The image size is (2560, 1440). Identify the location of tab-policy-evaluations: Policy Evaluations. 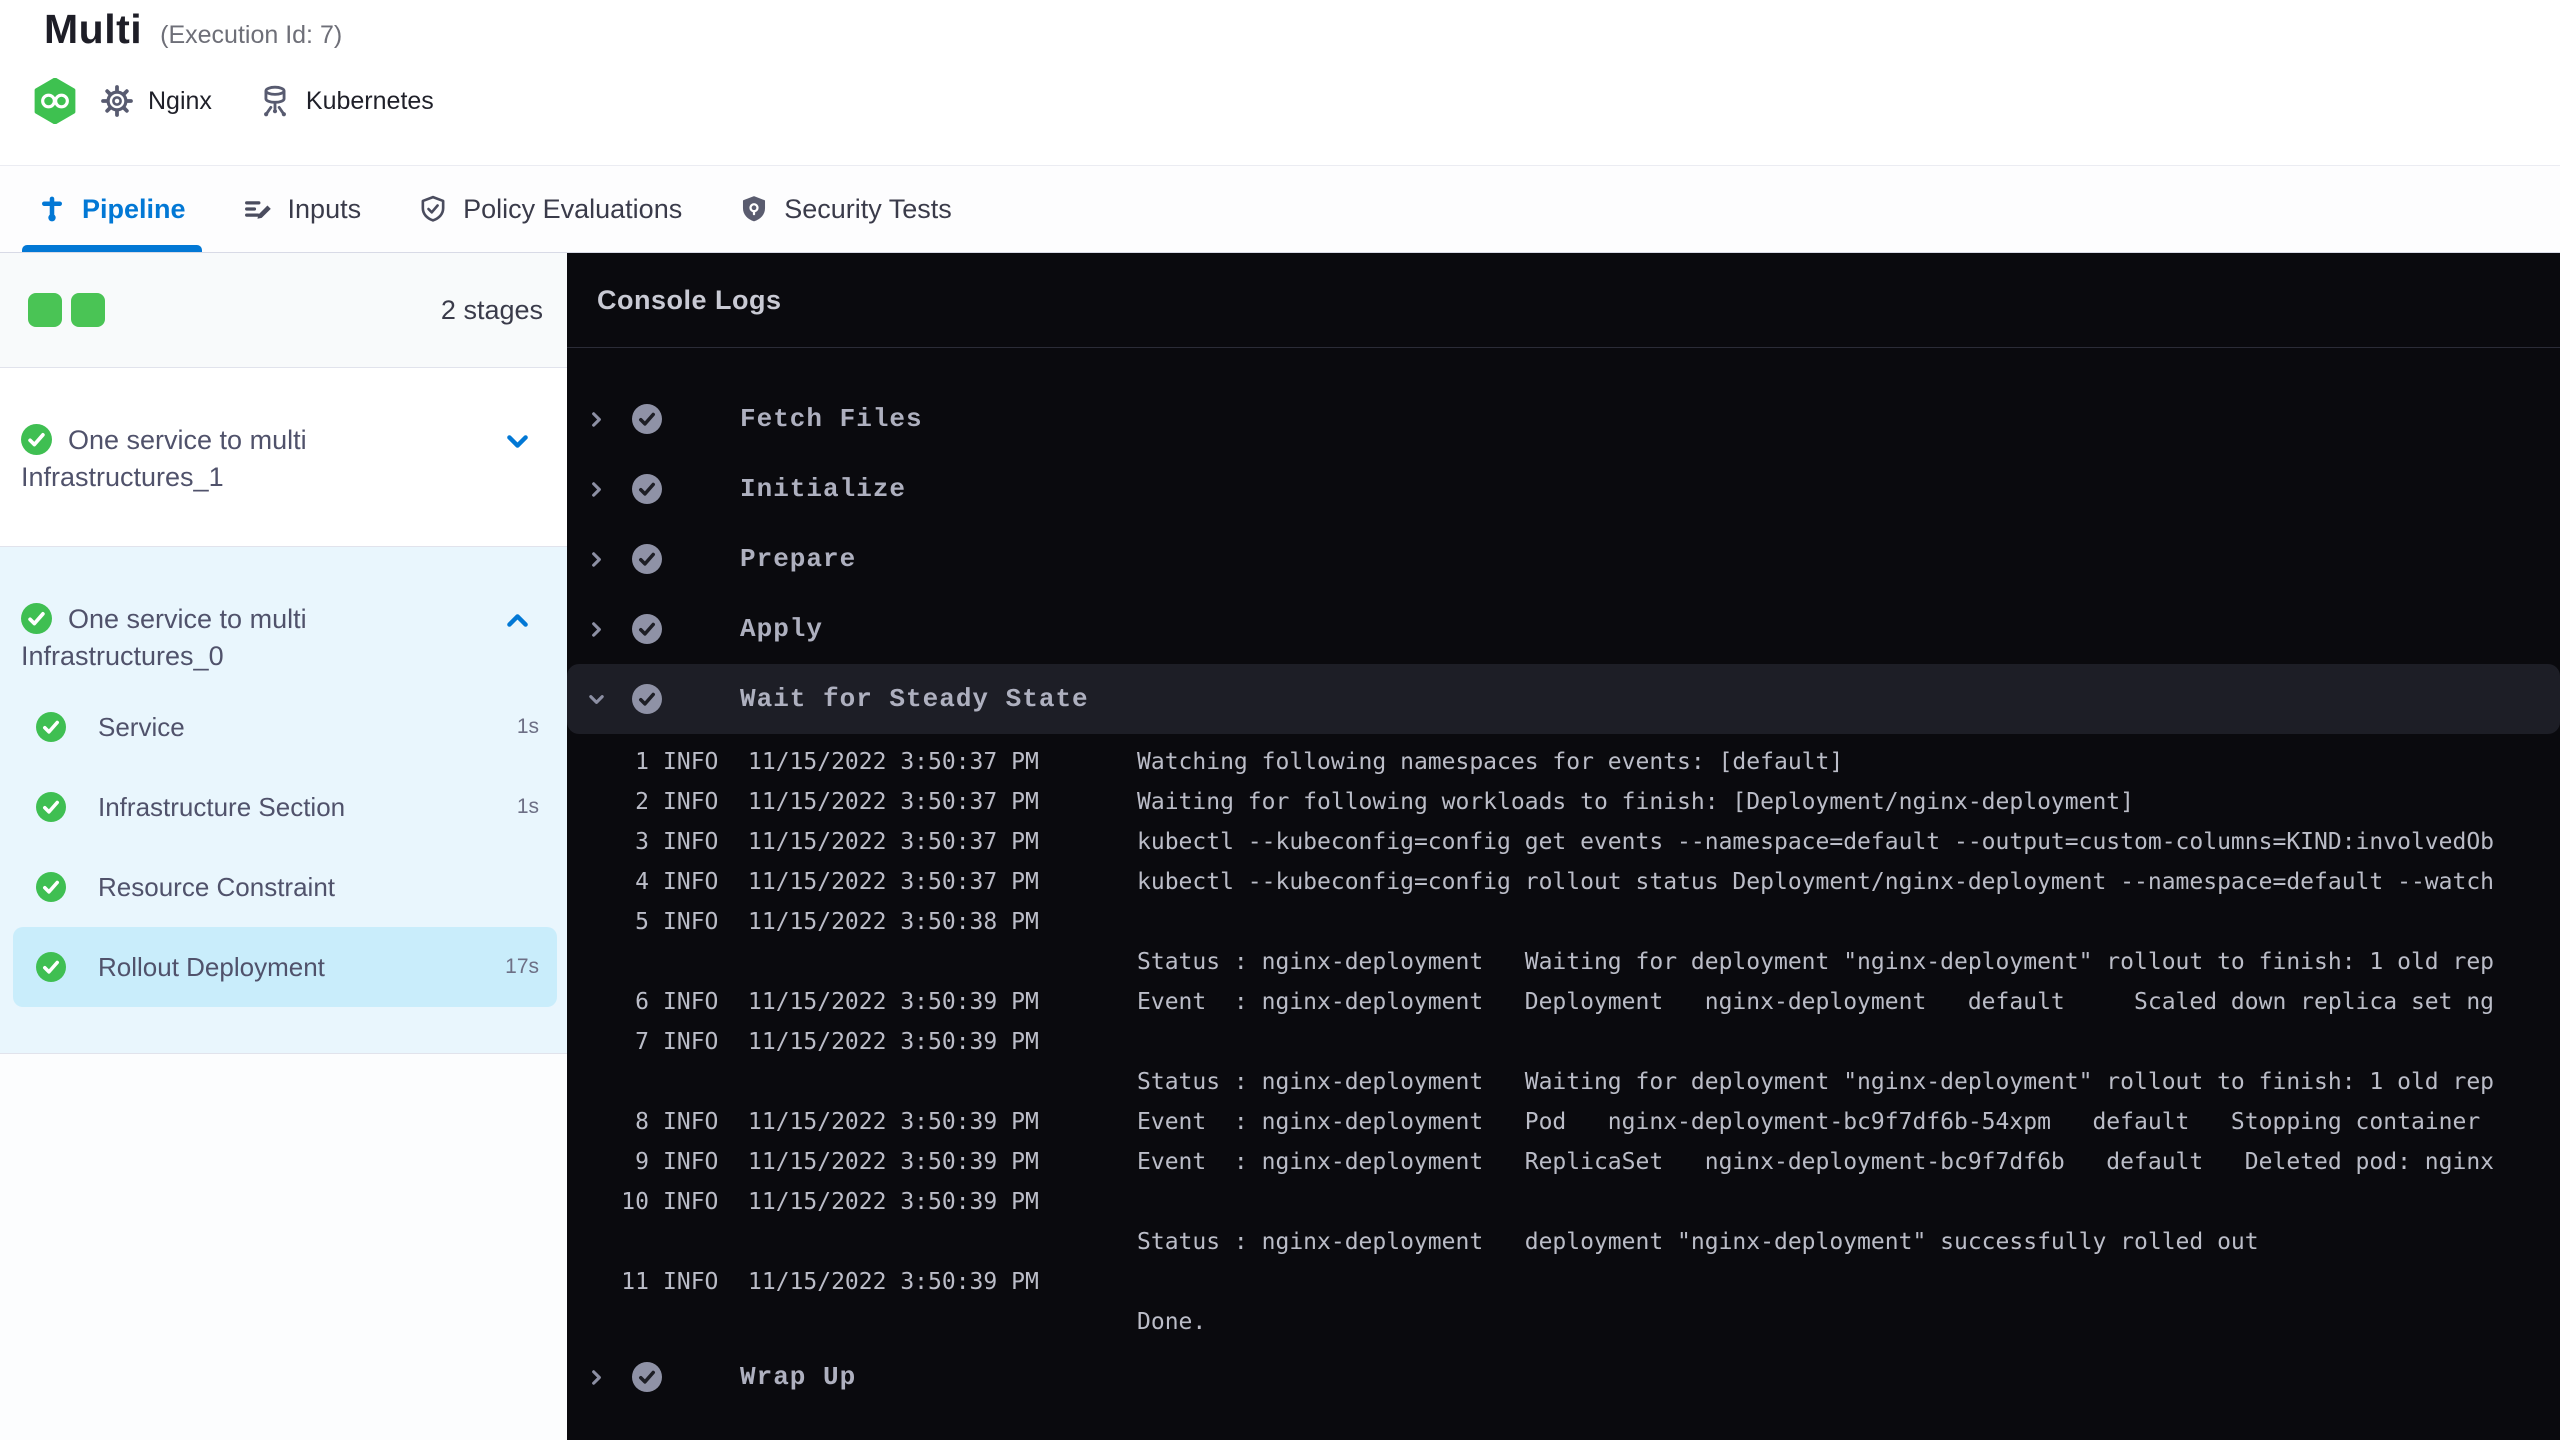
(550, 209).